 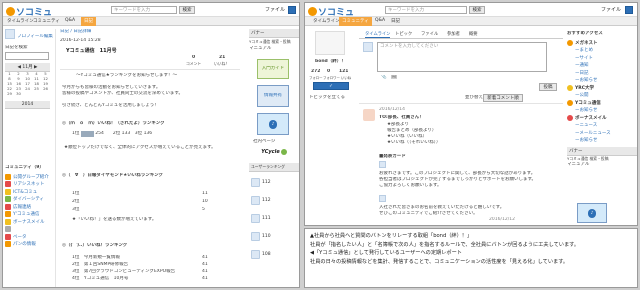 I want to click on tab-topic: トピック, so click(x=403, y=34).